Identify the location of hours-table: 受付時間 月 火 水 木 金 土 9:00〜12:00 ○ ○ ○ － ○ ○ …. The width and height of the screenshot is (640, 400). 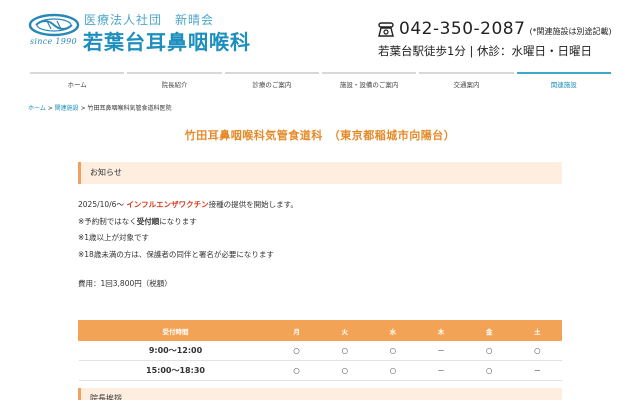
(320, 350).